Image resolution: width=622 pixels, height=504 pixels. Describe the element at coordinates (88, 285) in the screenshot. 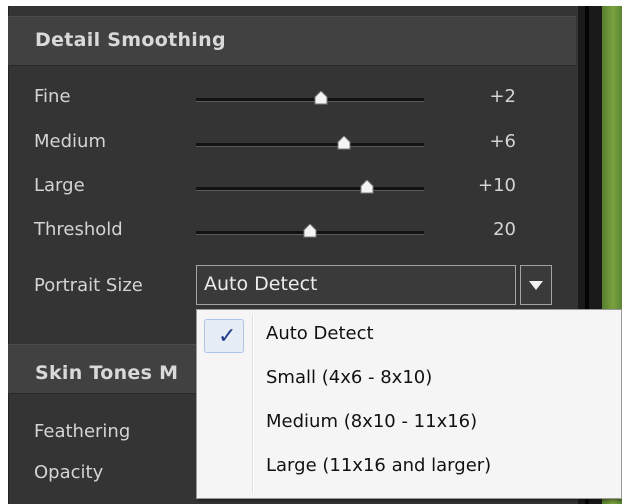

I see `portrait-size-label: Portrait Size` at that location.